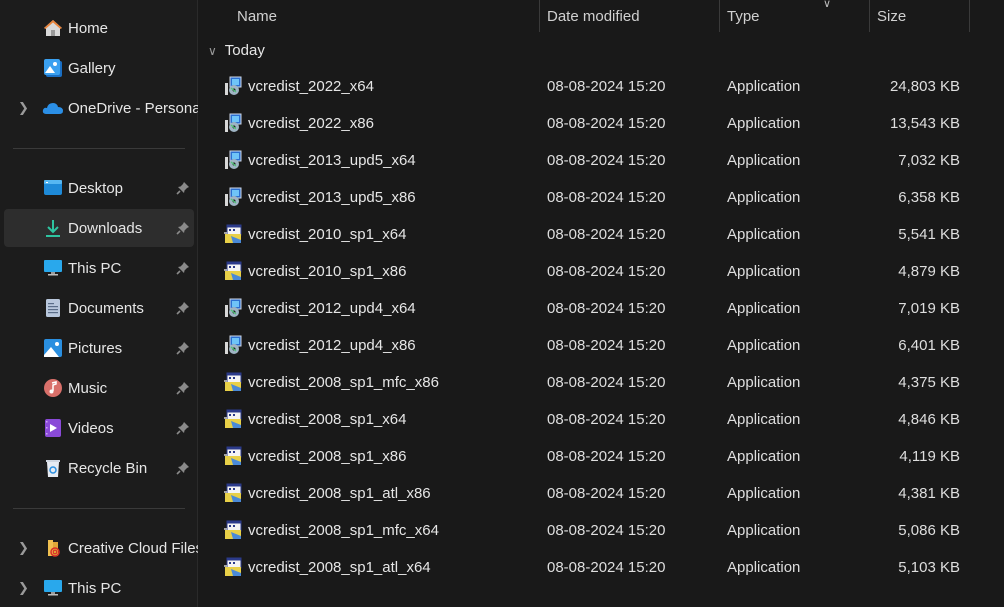 Image resolution: width=1004 pixels, height=607 pixels. Describe the element at coordinates (593, 16) in the screenshot. I see `column-header-label: Date modified` at that location.